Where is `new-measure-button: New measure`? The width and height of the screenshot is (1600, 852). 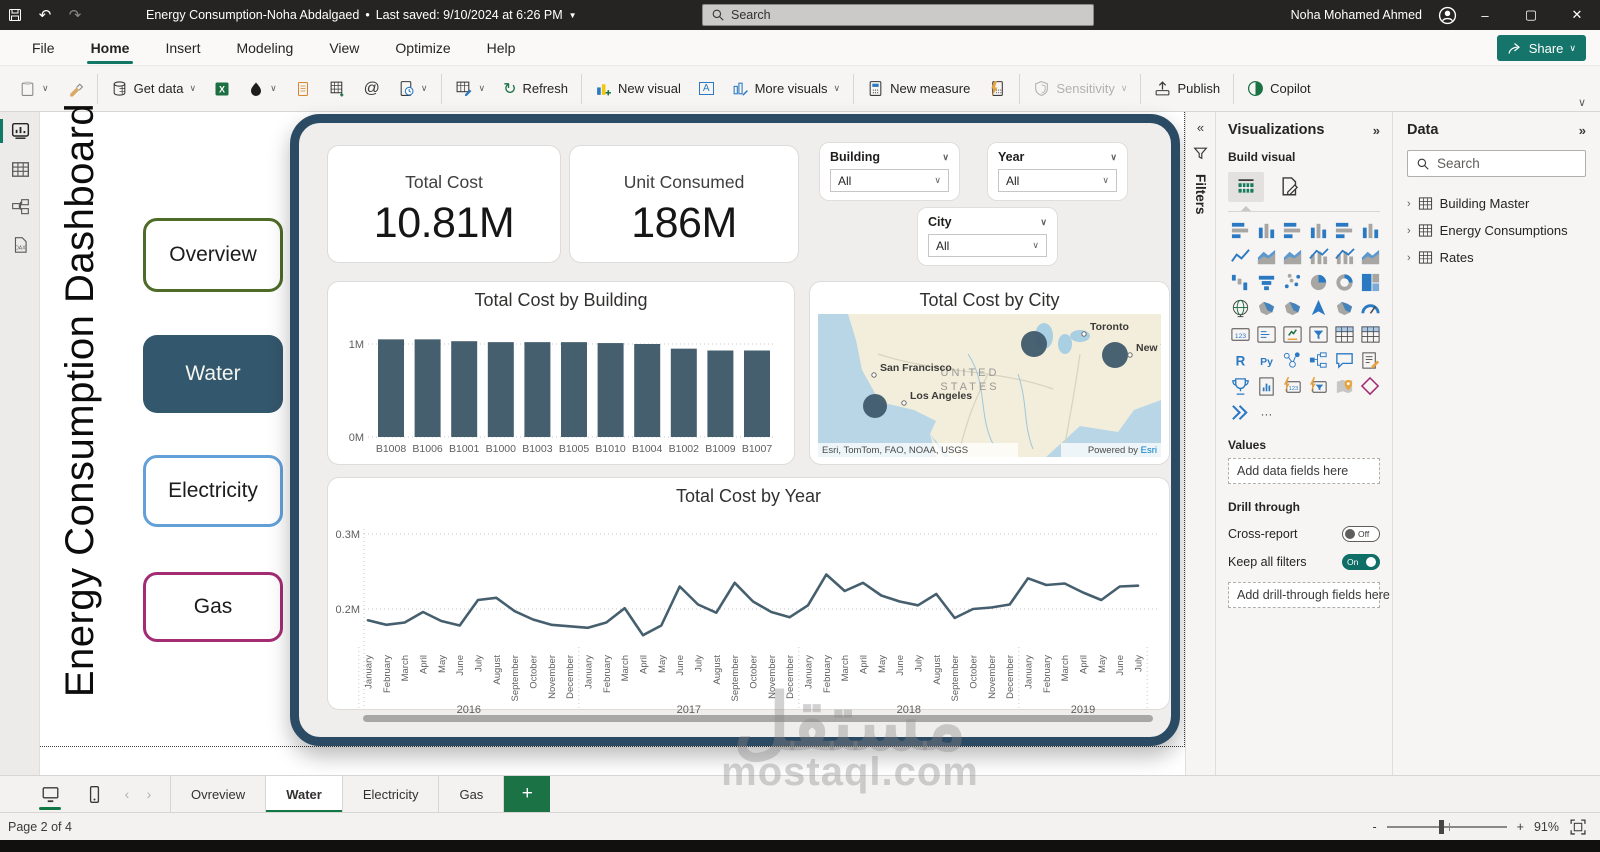 new-measure-button: New measure is located at coordinates (918, 89).